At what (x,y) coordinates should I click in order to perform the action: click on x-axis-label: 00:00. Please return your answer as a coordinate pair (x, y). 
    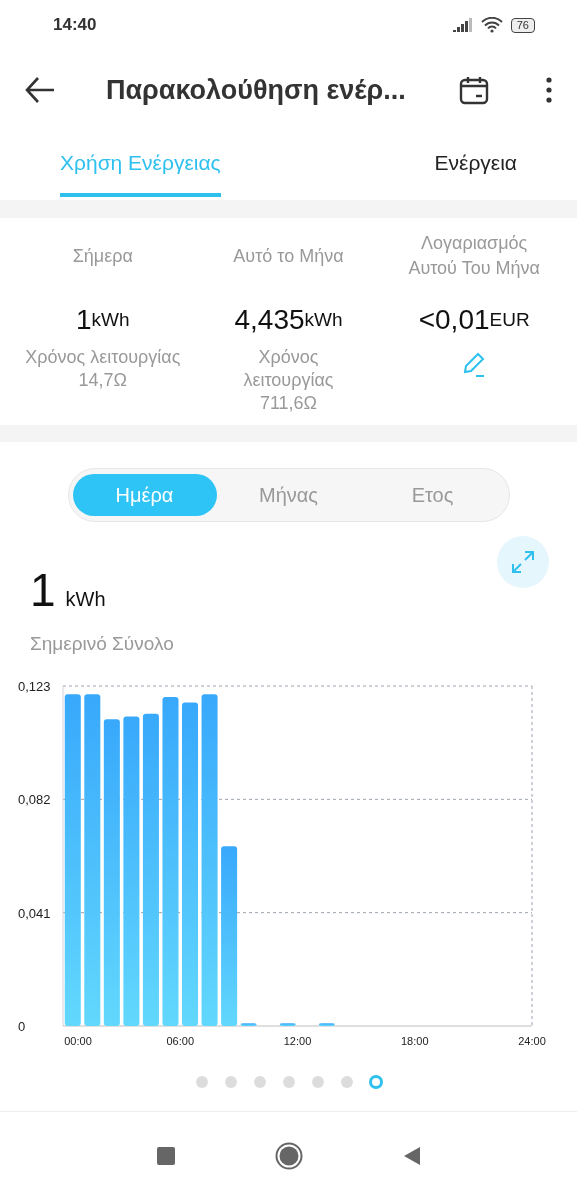
    Looking at the image, I should click on (78, 1040).